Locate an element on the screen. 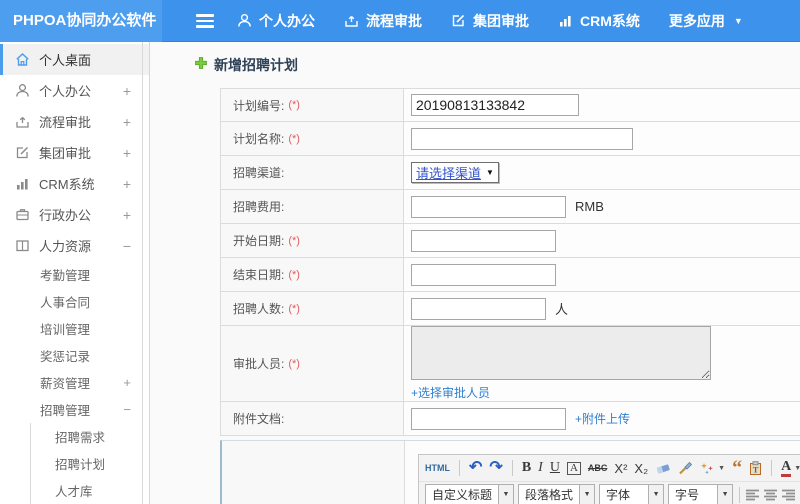 Image resolution: width=800 pixels, height=504 pixels. custom-heading-select: 自定义标题 ▼ is located at coordinates (470, 494).